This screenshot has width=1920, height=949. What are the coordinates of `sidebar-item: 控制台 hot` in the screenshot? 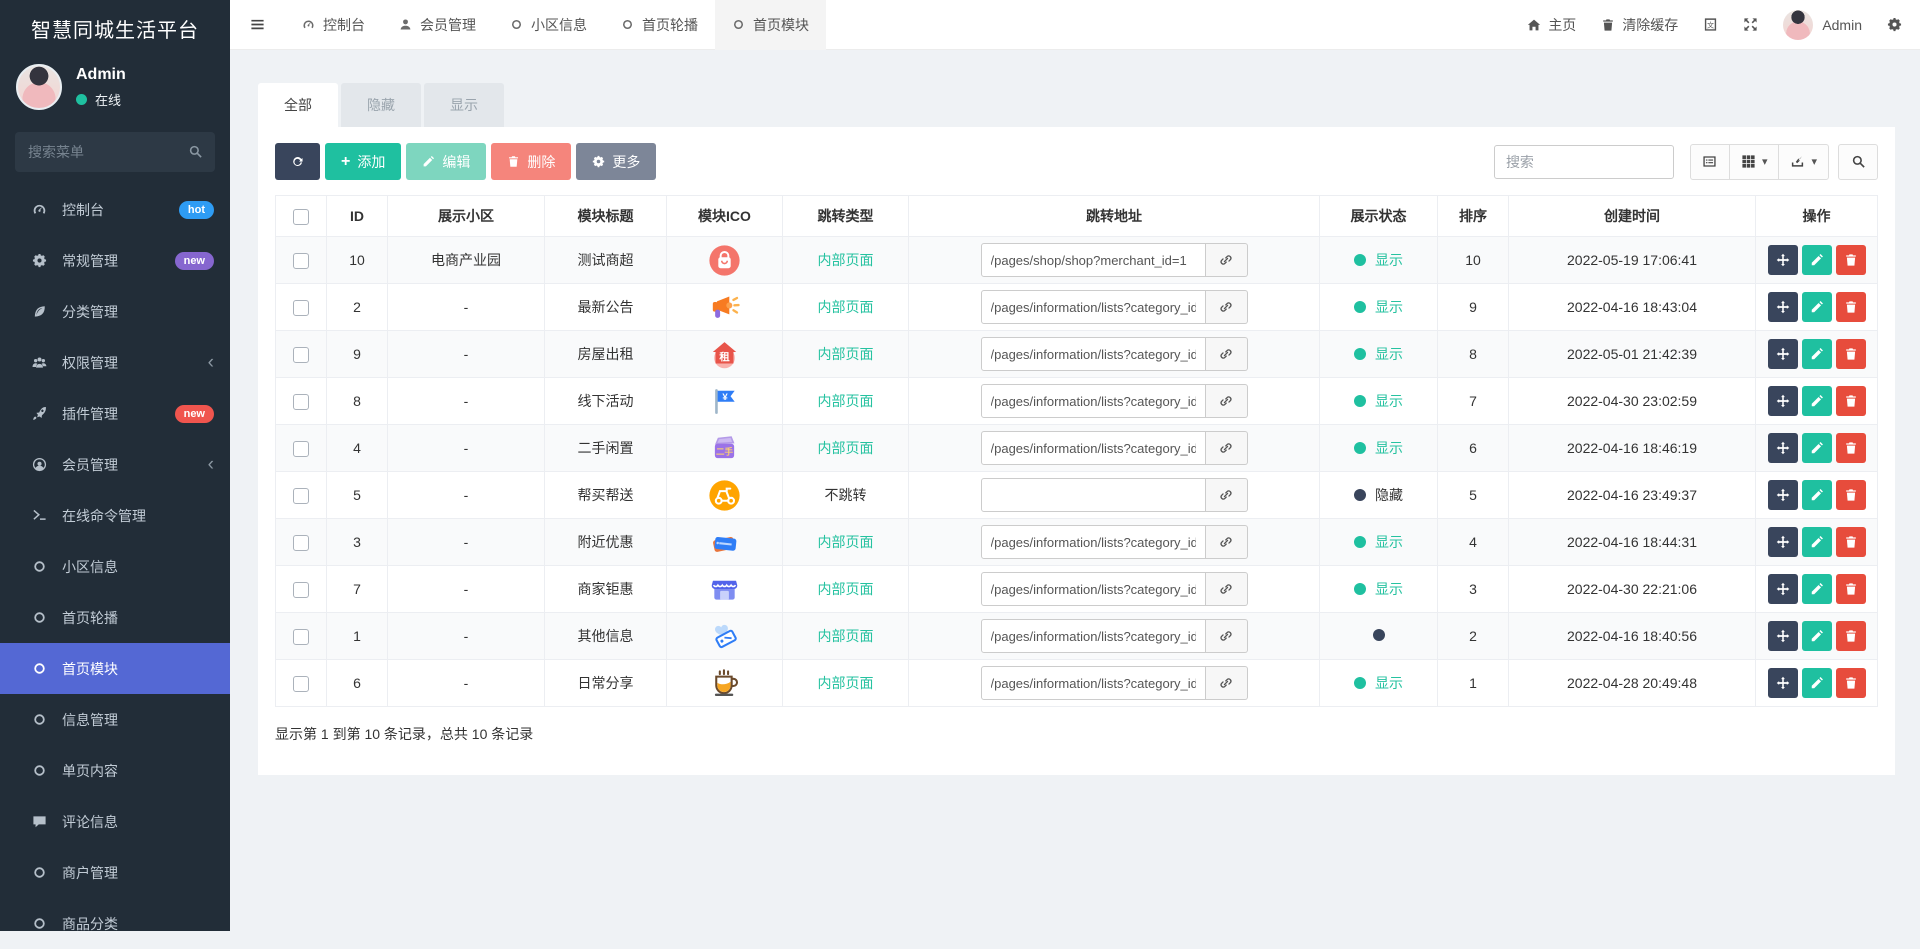 It's located at (115, 209).